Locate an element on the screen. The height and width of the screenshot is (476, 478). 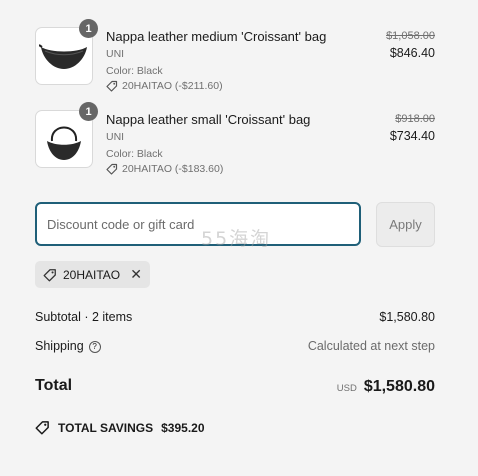
total-value: USD $1,580.80 is located at coordinates (386, 387).